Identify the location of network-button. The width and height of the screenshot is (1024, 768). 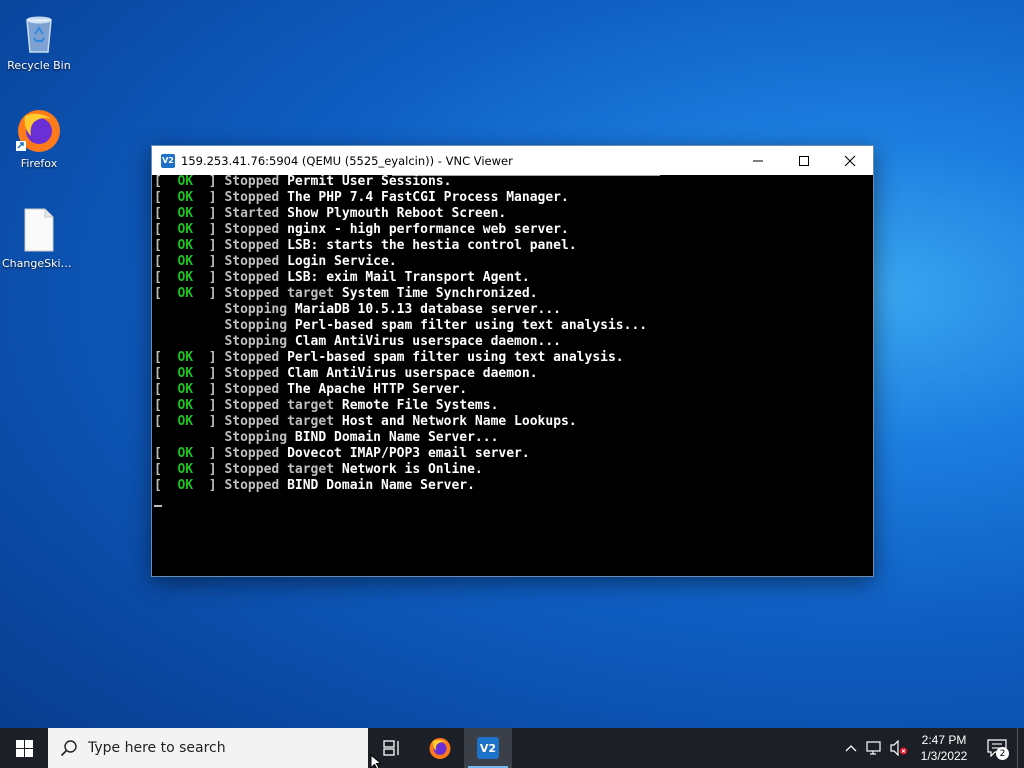
(875, 748).